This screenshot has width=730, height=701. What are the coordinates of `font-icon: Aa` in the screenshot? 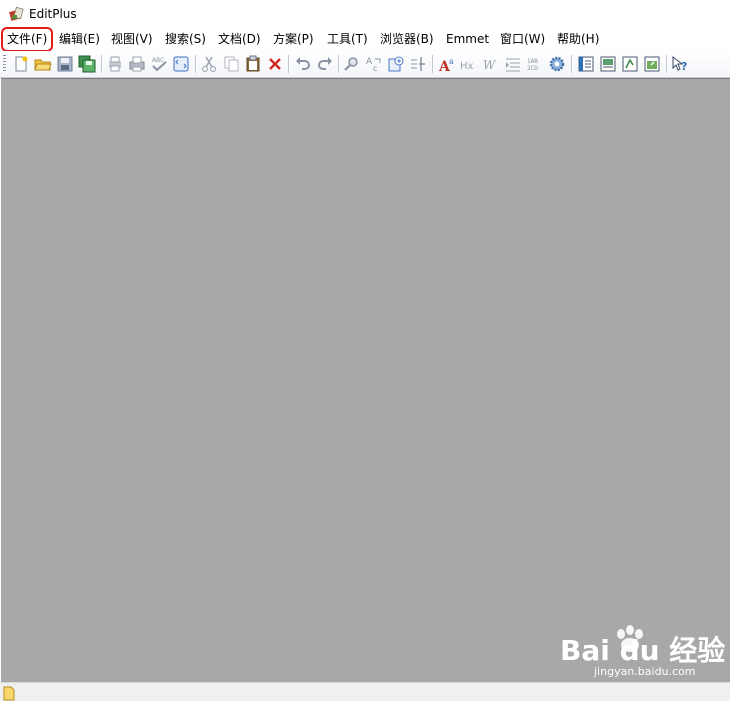 It's located at (447, 64).